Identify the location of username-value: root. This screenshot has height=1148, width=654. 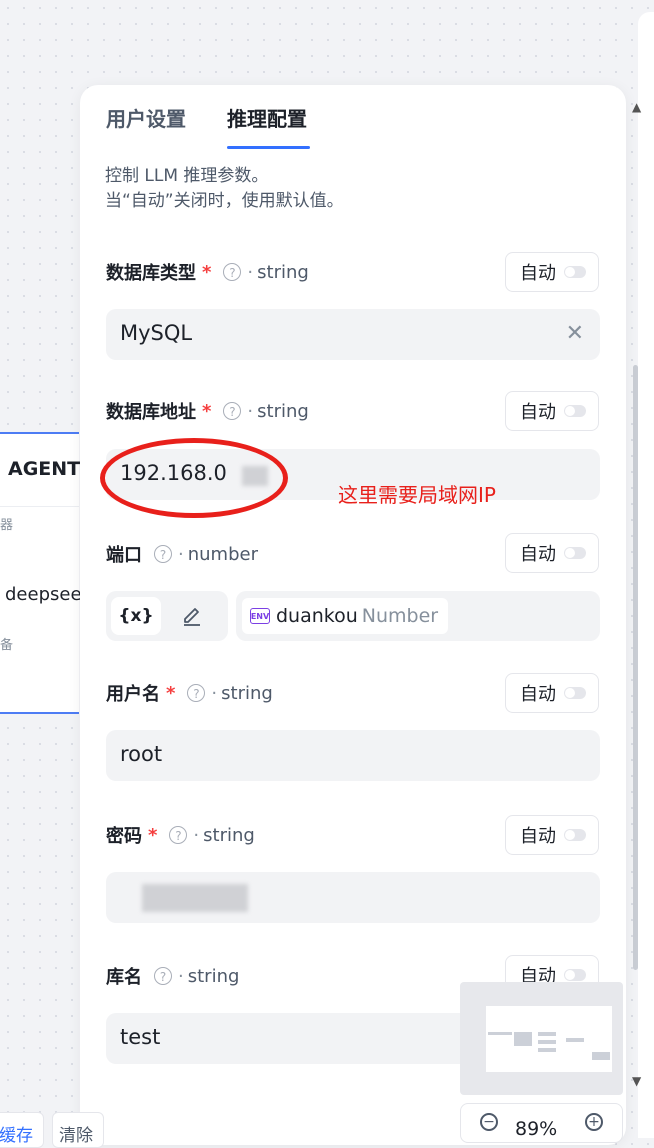
(141, 754).